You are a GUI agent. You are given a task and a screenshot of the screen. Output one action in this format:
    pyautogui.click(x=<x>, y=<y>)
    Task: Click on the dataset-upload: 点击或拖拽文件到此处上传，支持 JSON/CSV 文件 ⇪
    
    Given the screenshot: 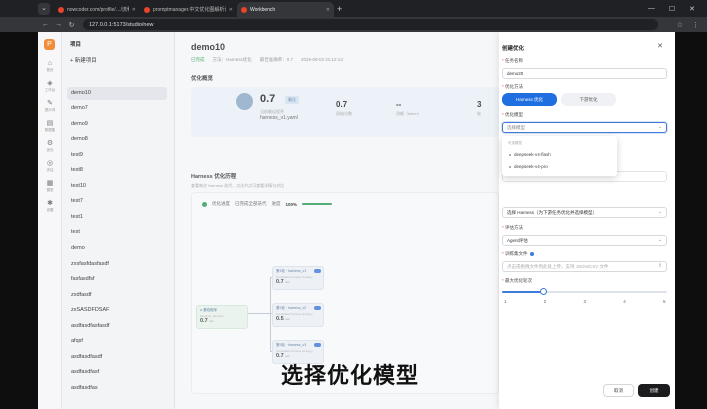 What is the action you would take?
    pyautogui.click(x=584, y=266)
    